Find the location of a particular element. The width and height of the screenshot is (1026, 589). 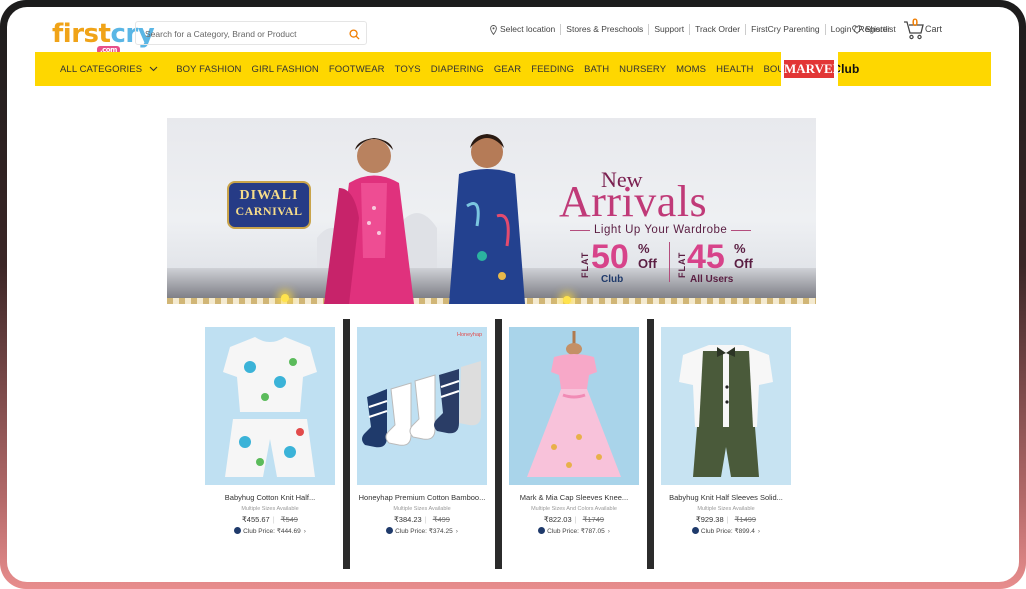

banner-subtitle: Light Up Your Wardrobe is located at coordinates (660, 230).